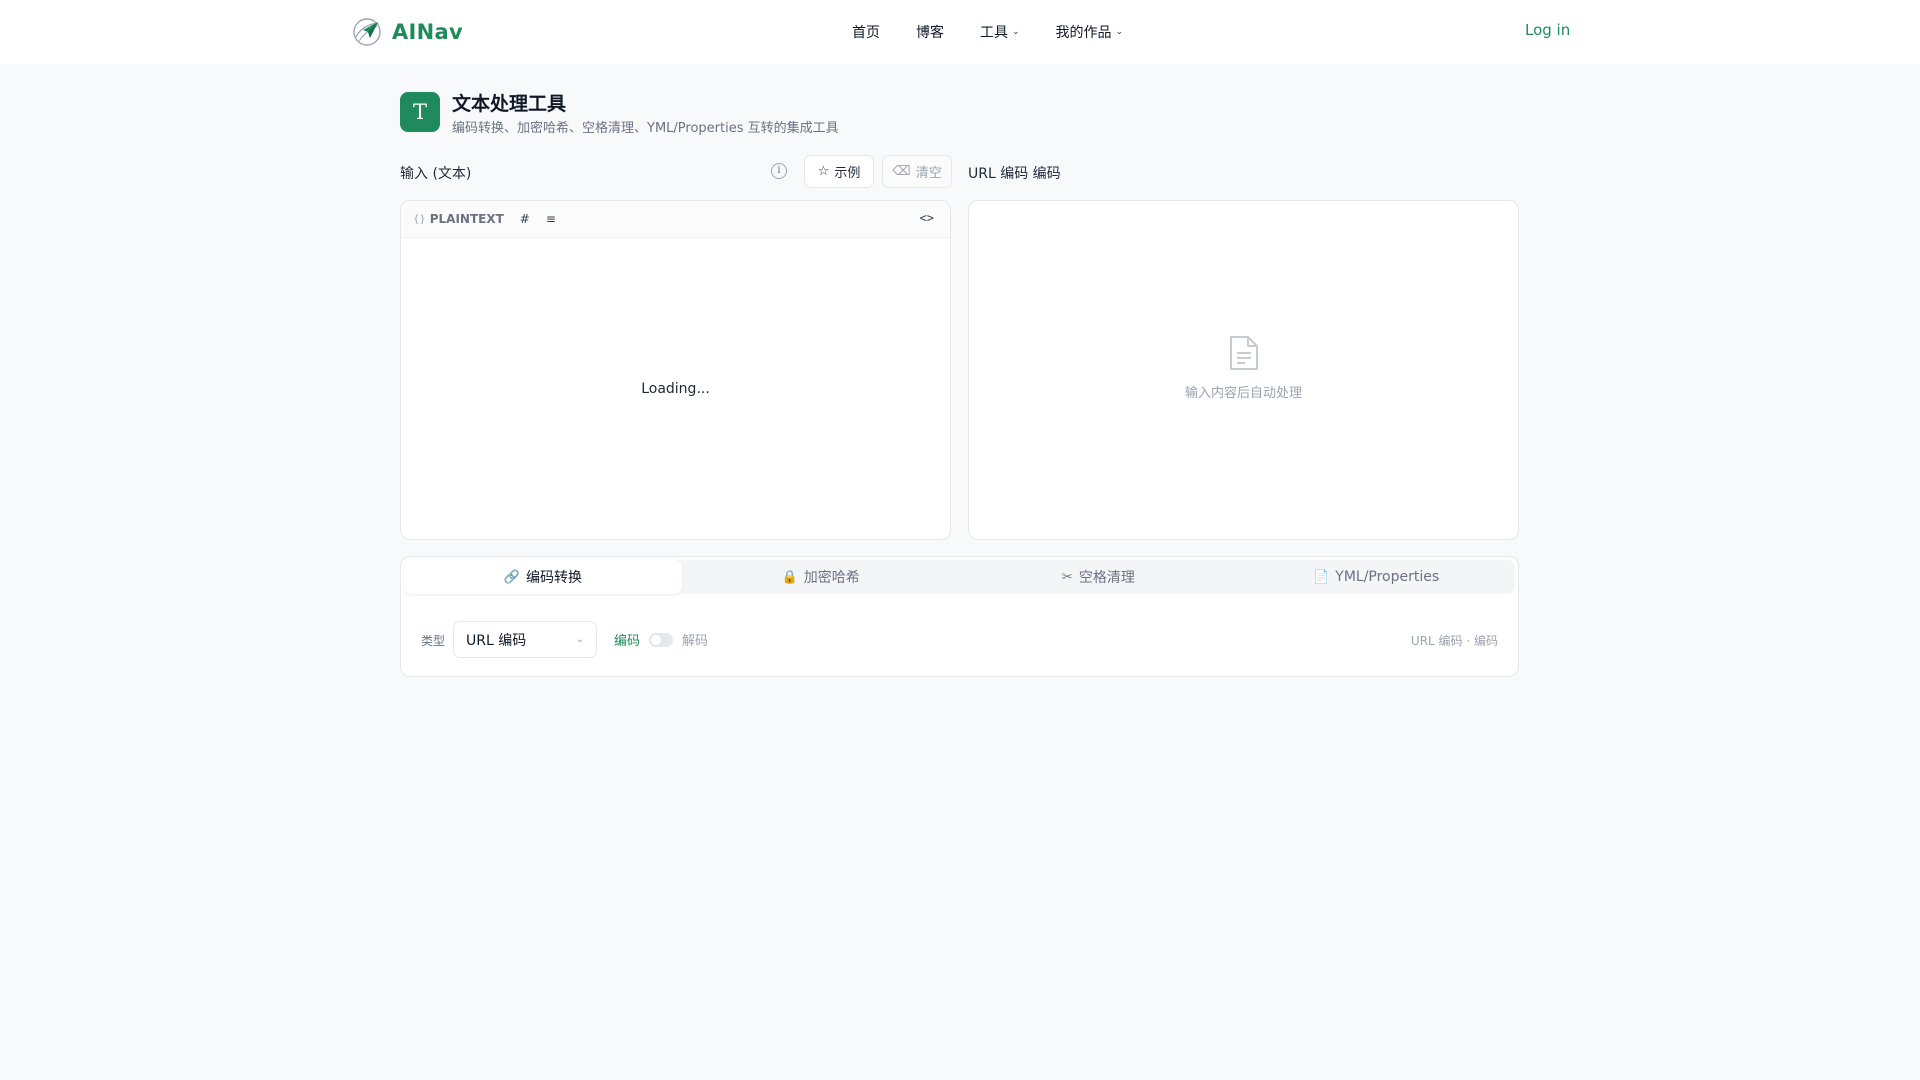 The height and width of the screenshot is (1080, 1920). What do you see at coordinates (511, 577) in the screenshot?
I see `link-icon: 🔗` at bounding box center [511, 577].